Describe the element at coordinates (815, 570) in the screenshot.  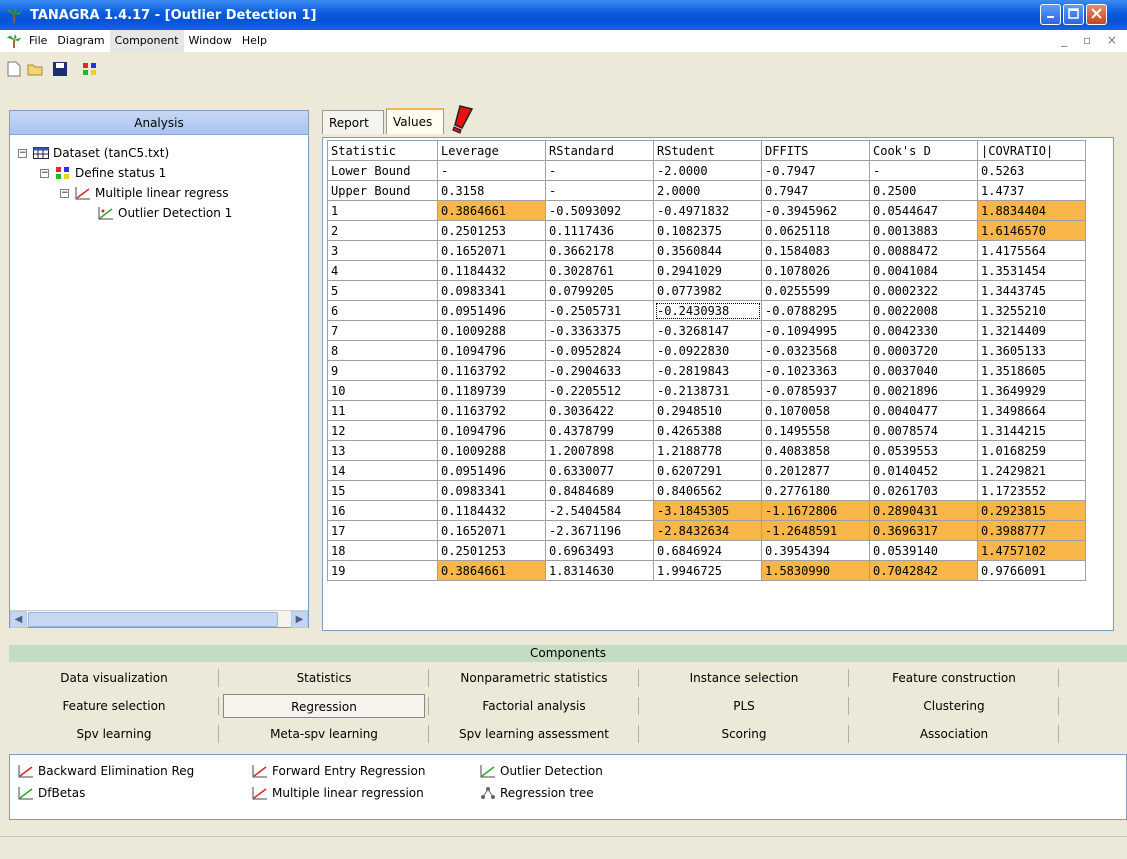
I see `table-cell: 1.5830990` at that location.